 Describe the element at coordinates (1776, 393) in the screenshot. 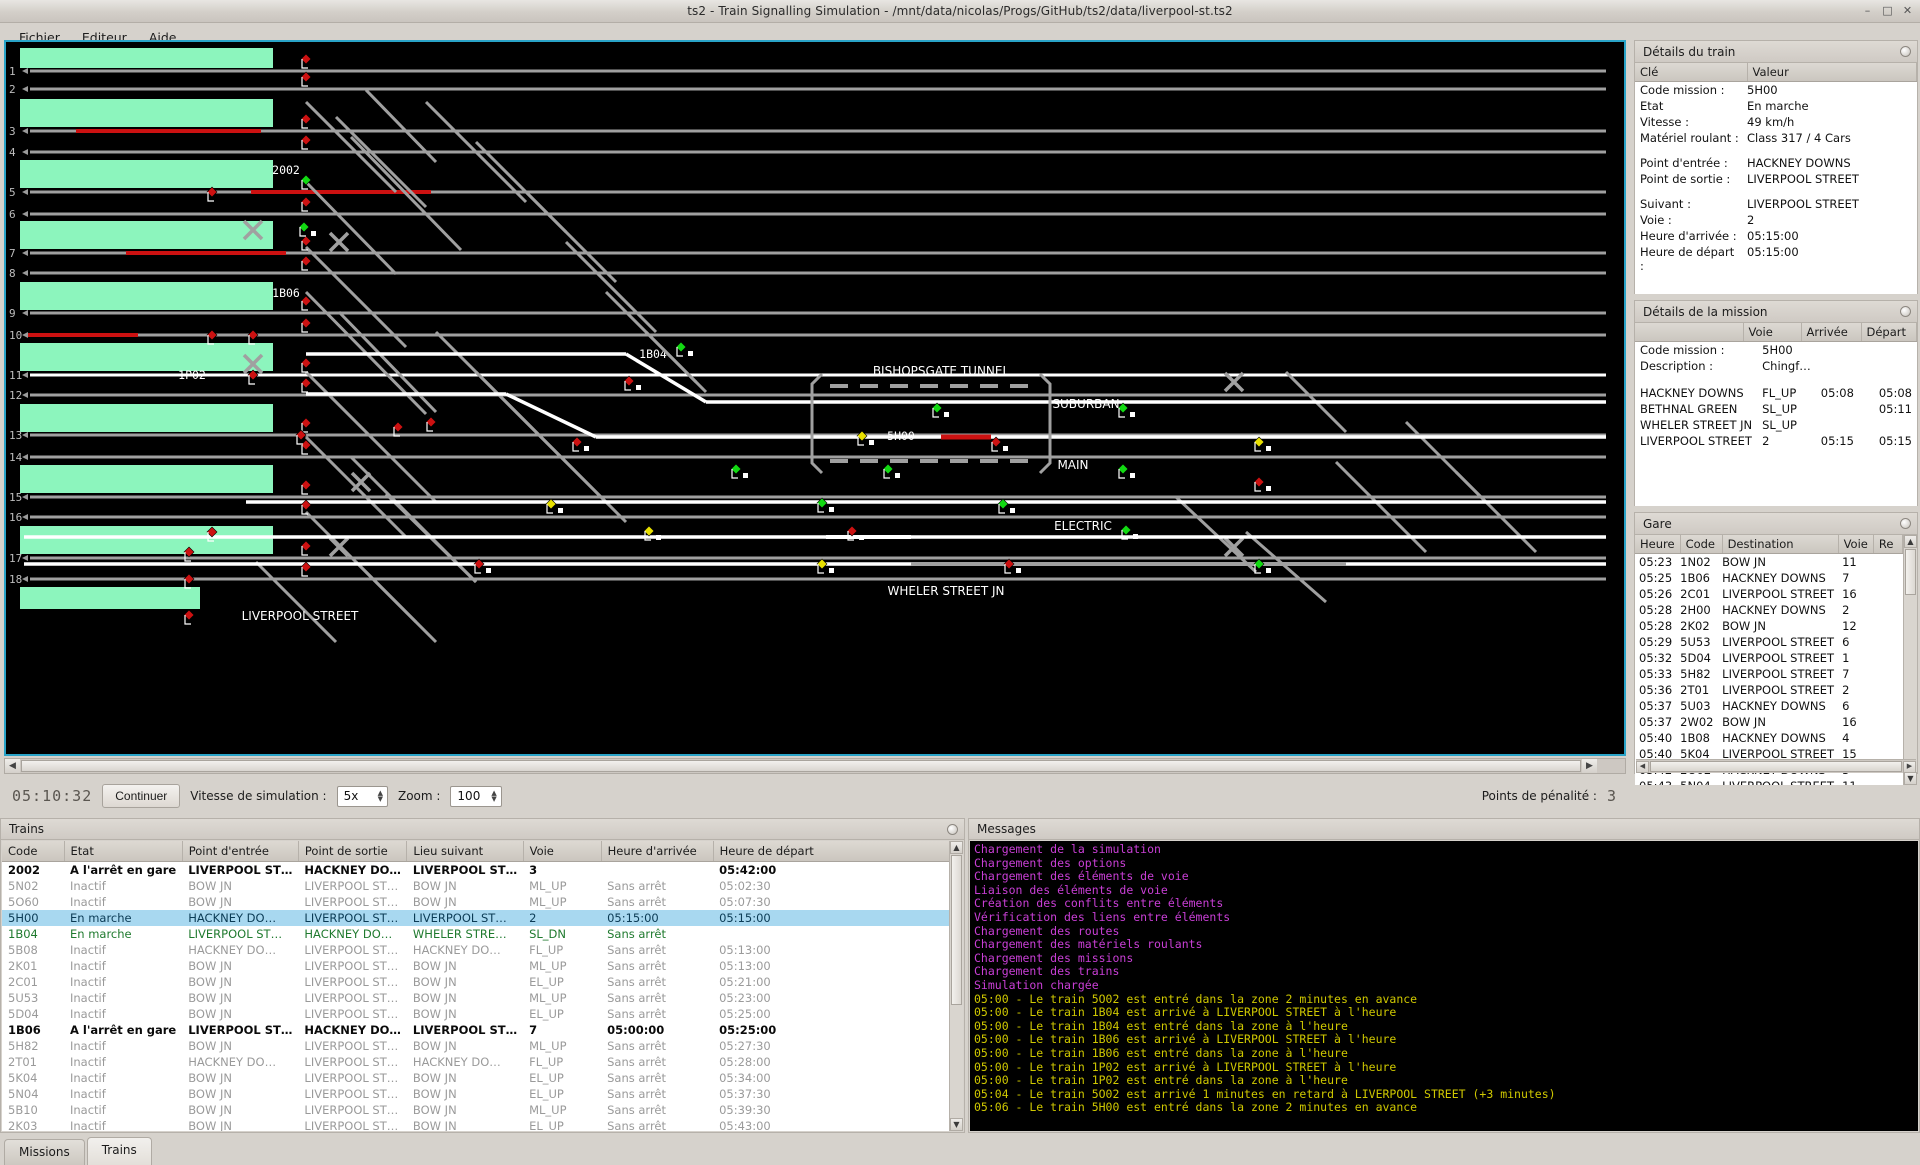

I see `mission-stop-row: HACKNEY DOWNS FL_UP 05:08 05:08` at that location.